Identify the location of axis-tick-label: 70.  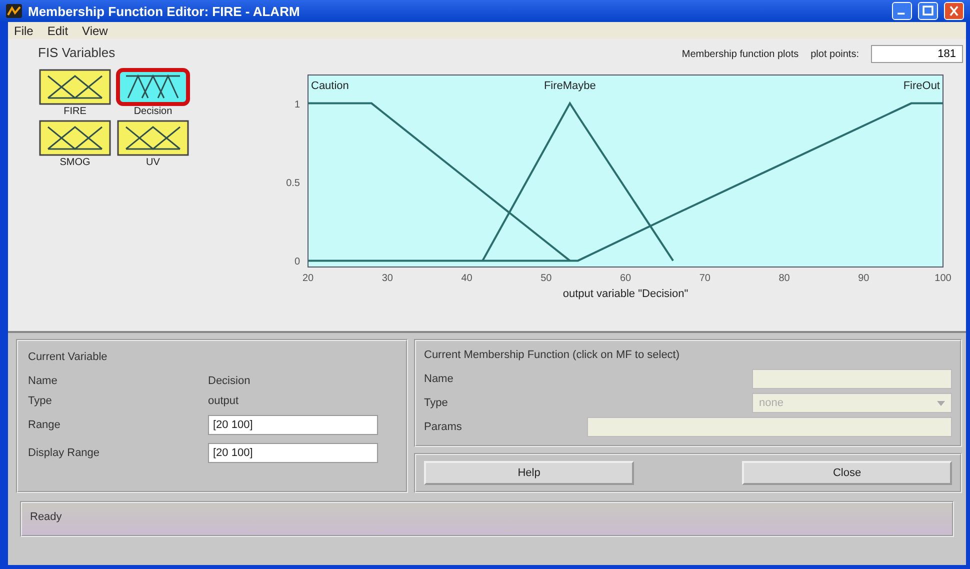
(704, 278).